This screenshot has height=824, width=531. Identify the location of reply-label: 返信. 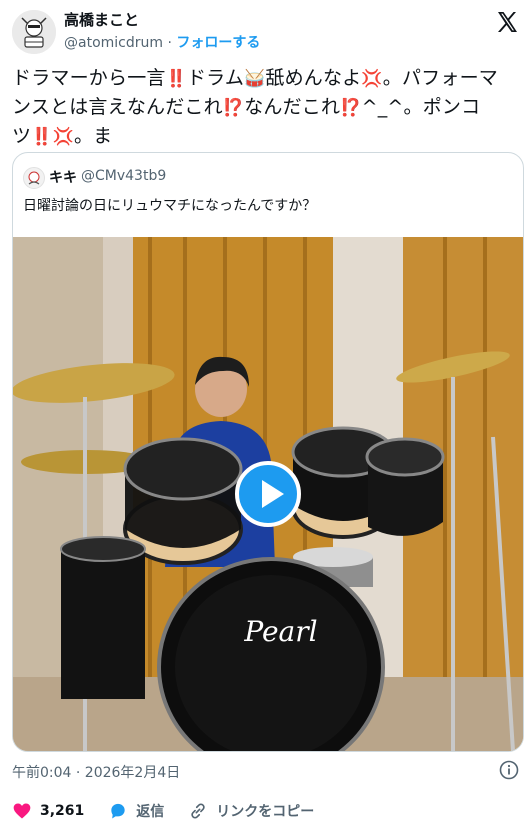
(150, 812).